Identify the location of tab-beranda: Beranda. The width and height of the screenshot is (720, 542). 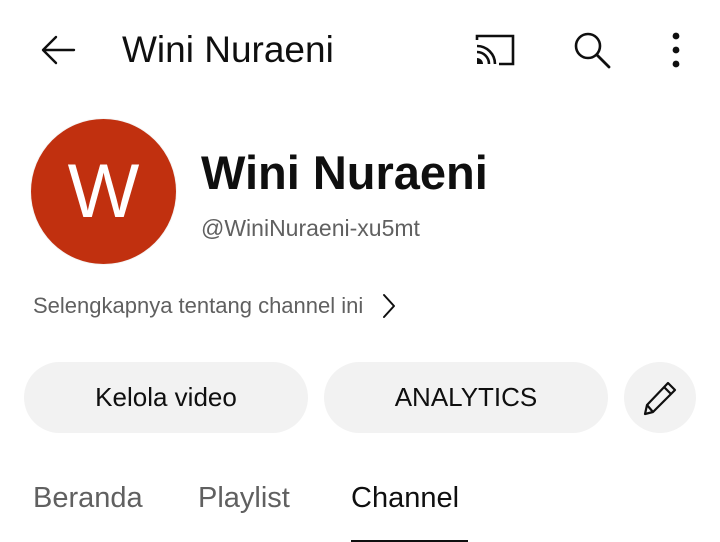
(88, 498).